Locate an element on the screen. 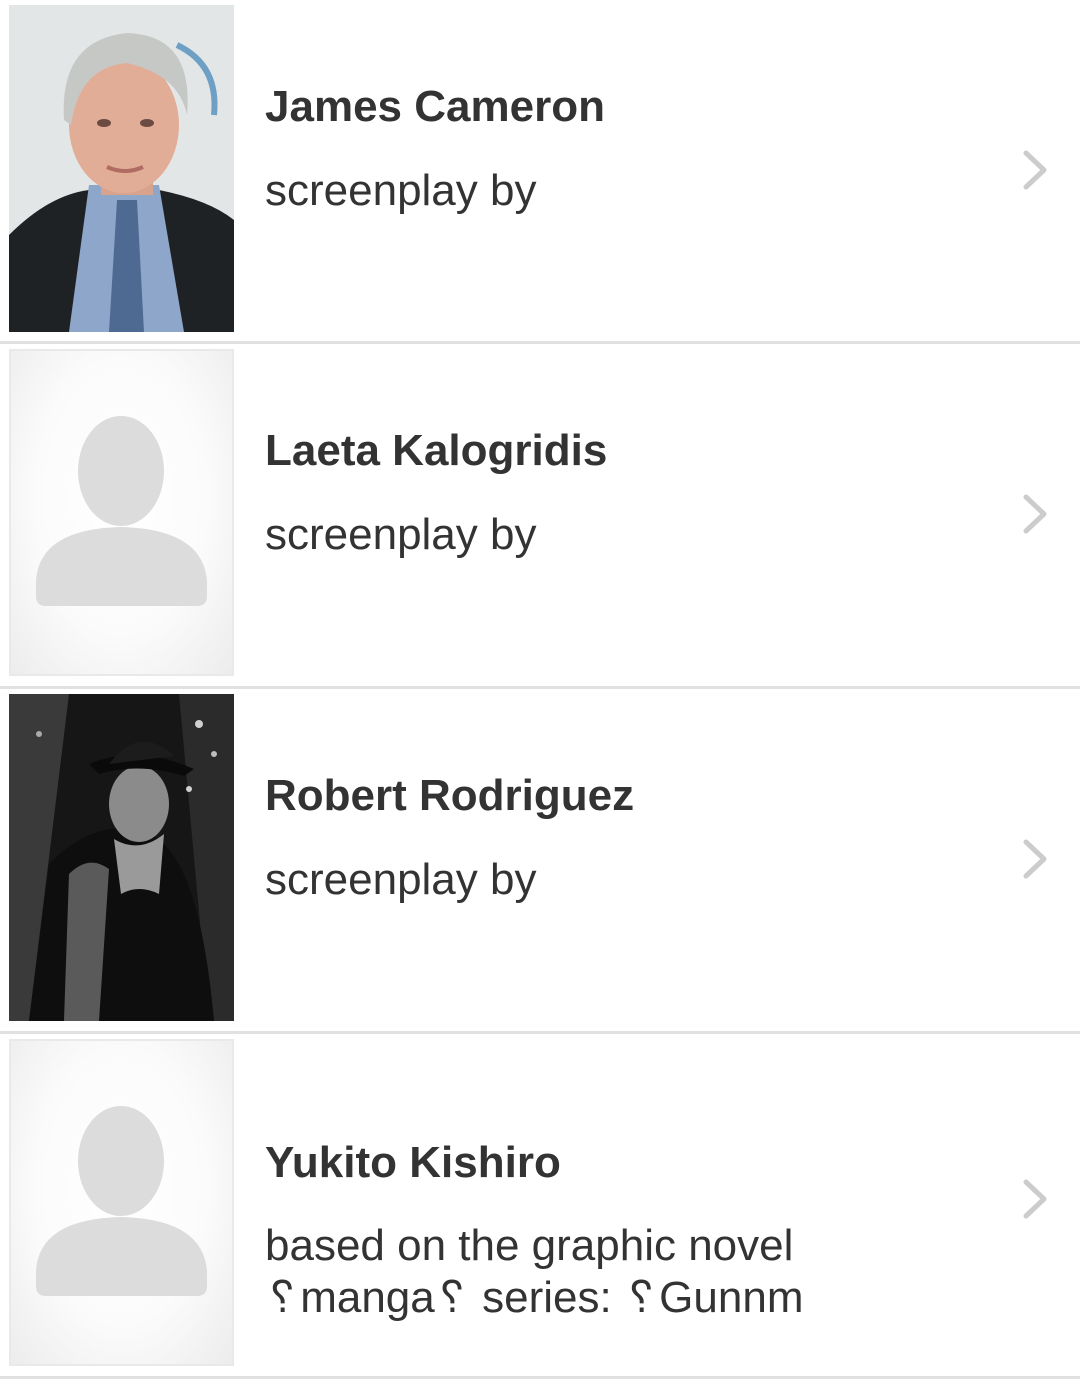  person-name: James Cameron is located at coordinates (435, 106).